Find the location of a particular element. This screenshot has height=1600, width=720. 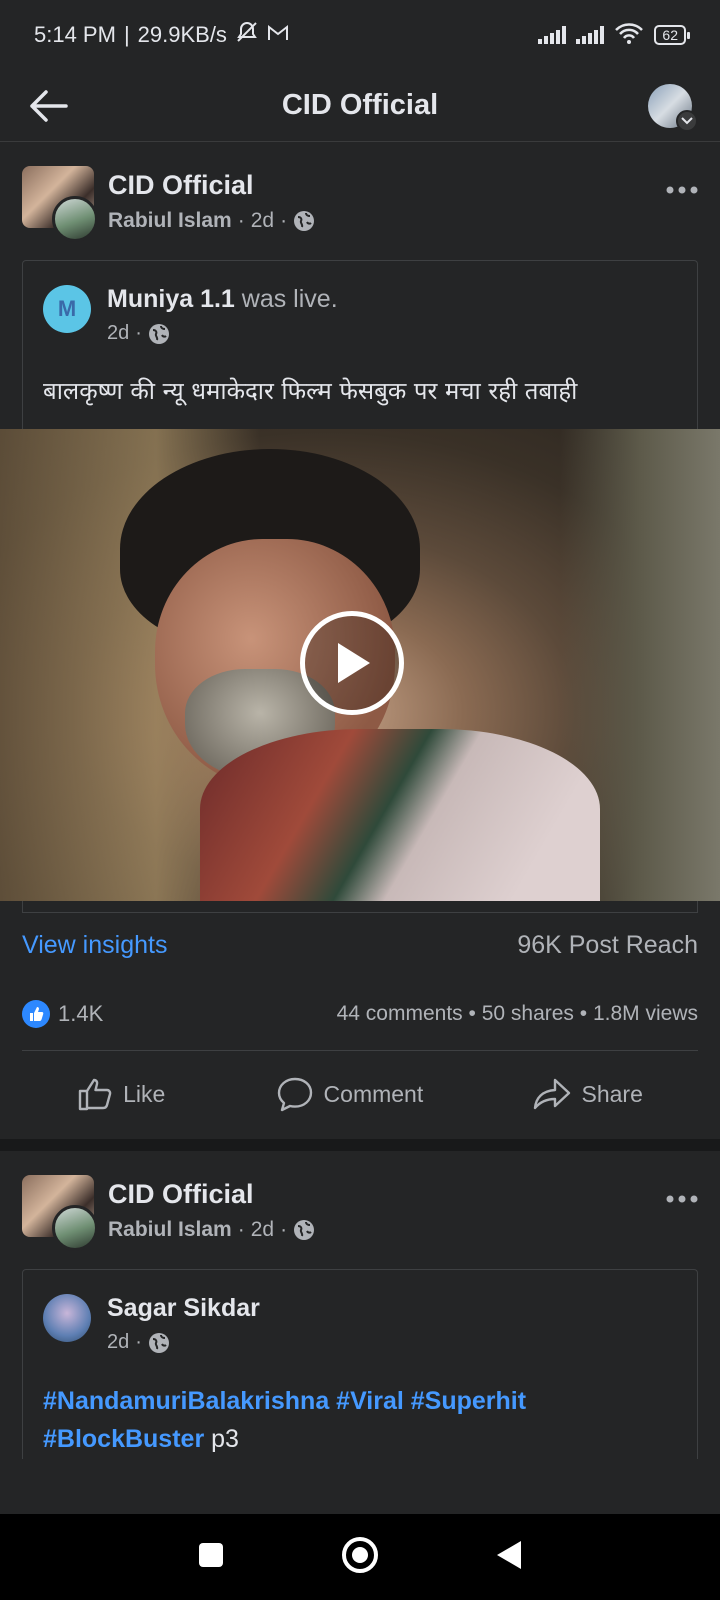

action-bar: Like Comment Share is located at coordinates (360, 1094).